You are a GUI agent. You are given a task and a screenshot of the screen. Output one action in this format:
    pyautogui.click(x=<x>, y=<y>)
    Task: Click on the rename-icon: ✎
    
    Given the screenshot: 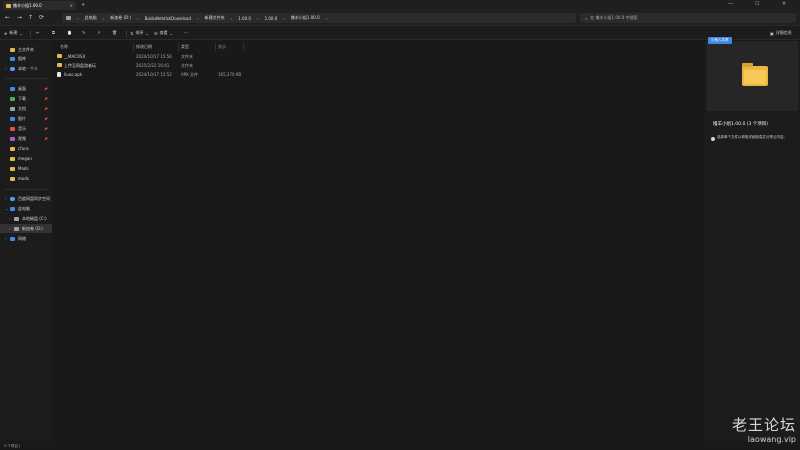 What is the action you would take?
    pyautogui.click(x=83, y=32)
    